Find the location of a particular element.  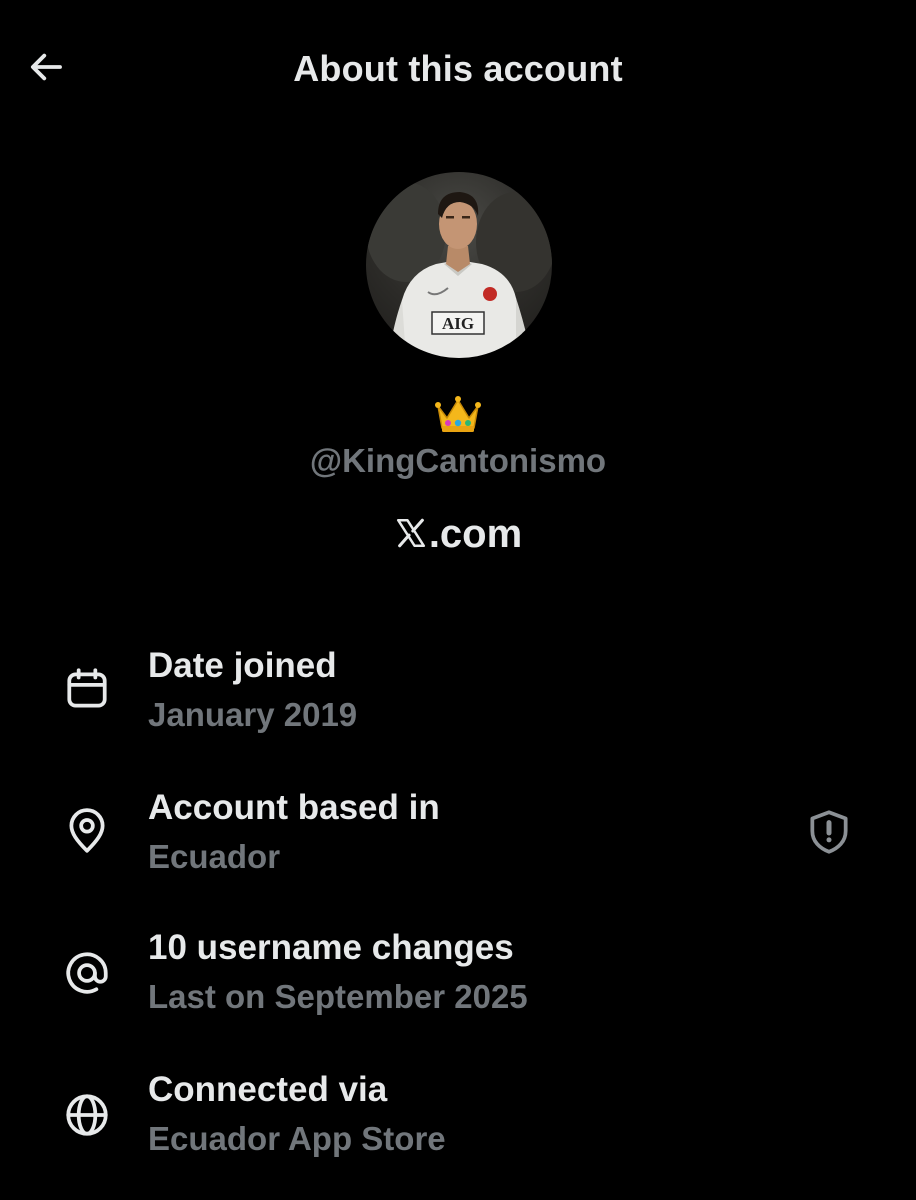

detail-value: January 2019 is located at coordinates (253, 714).